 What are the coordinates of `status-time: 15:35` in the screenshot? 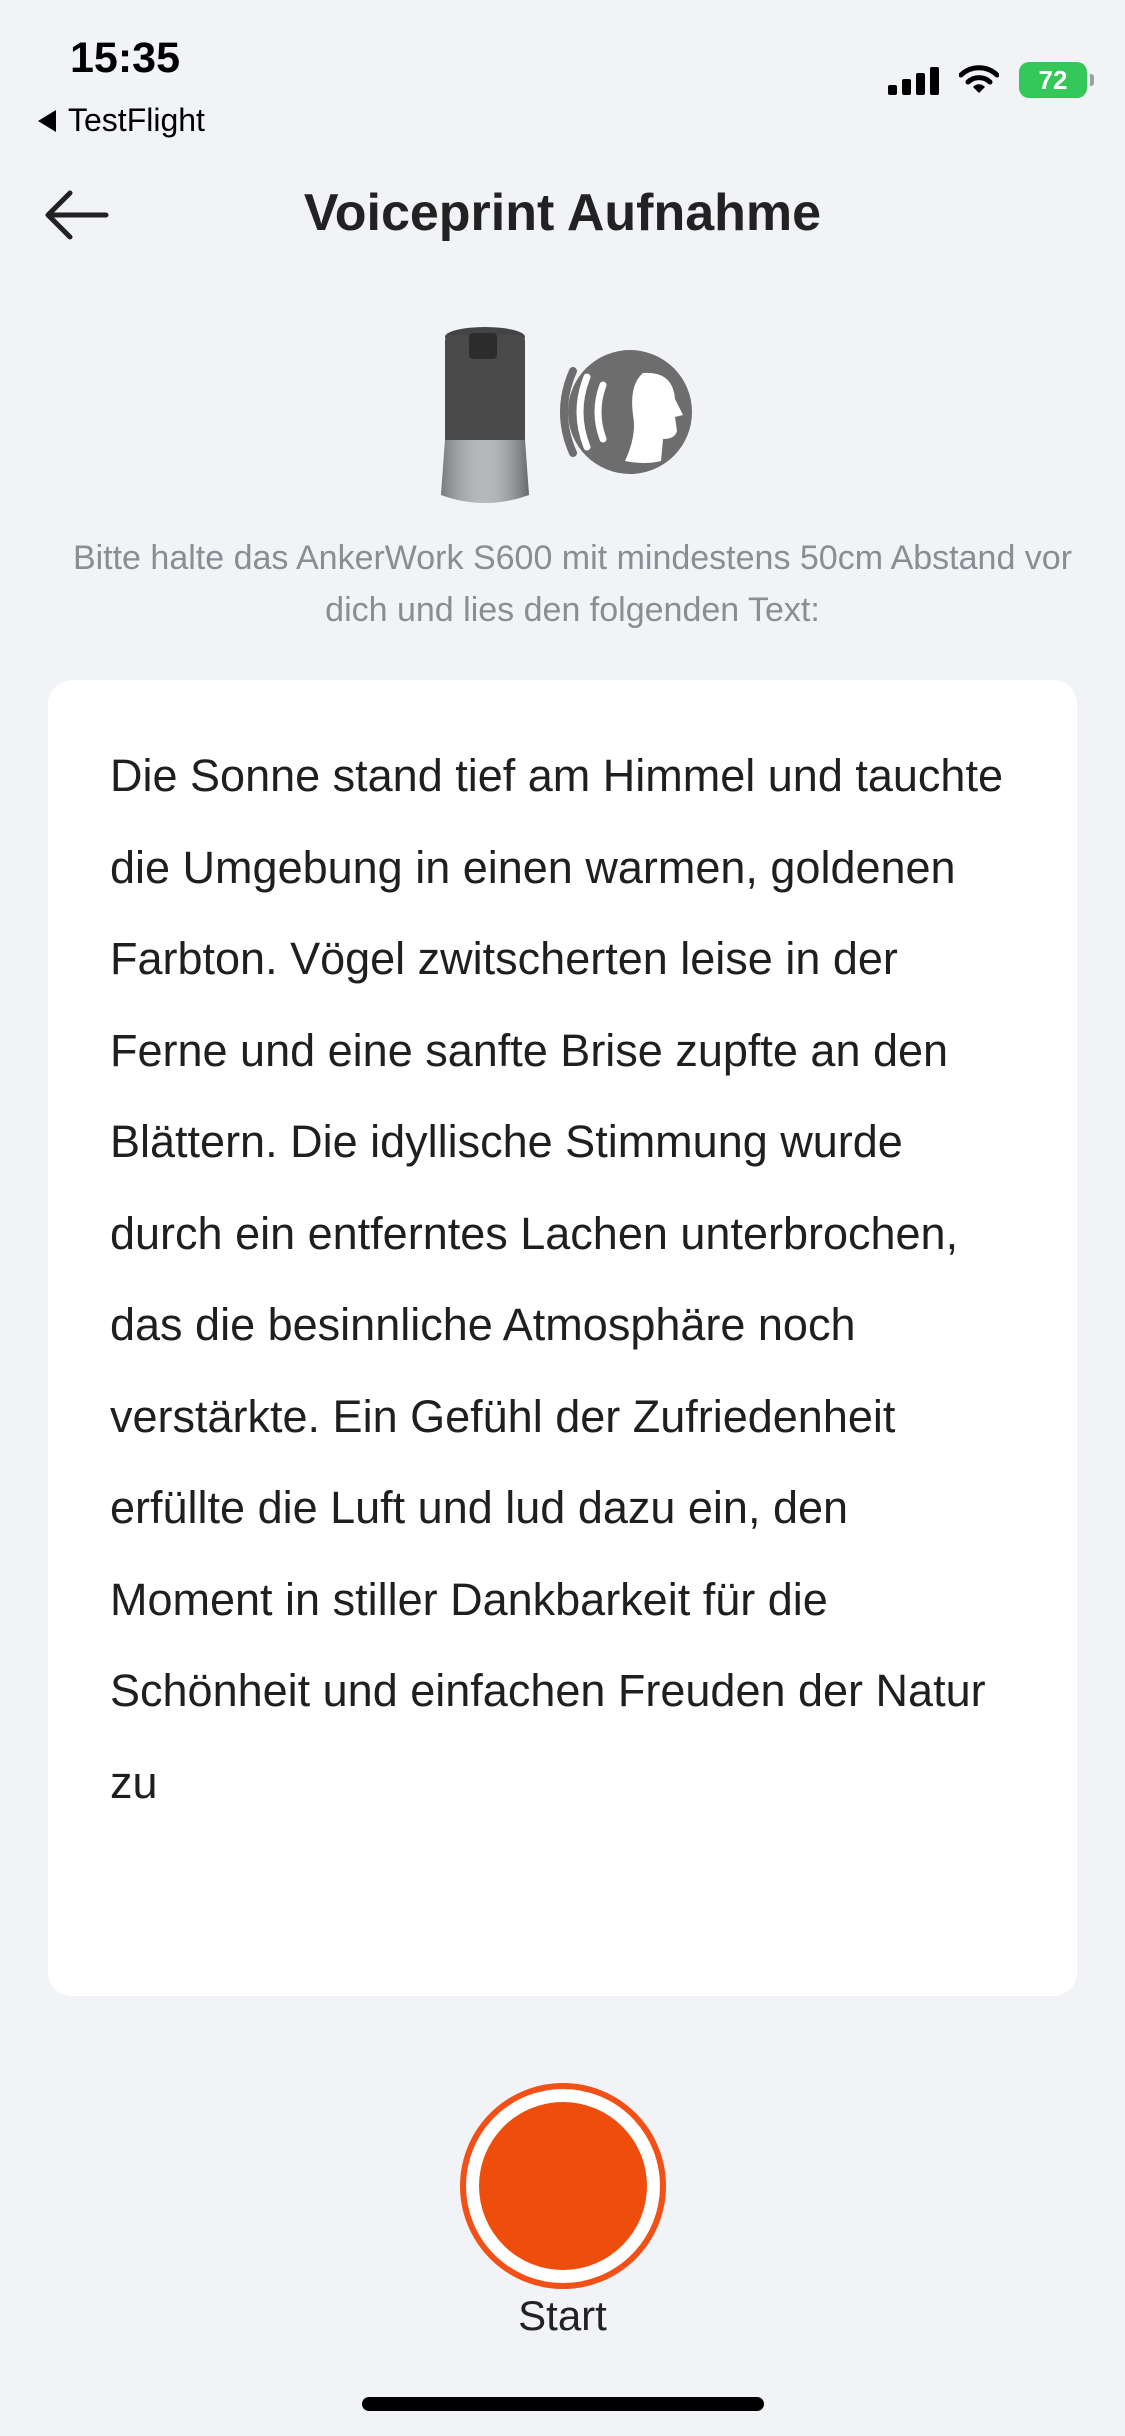 It's located at (125, 58).